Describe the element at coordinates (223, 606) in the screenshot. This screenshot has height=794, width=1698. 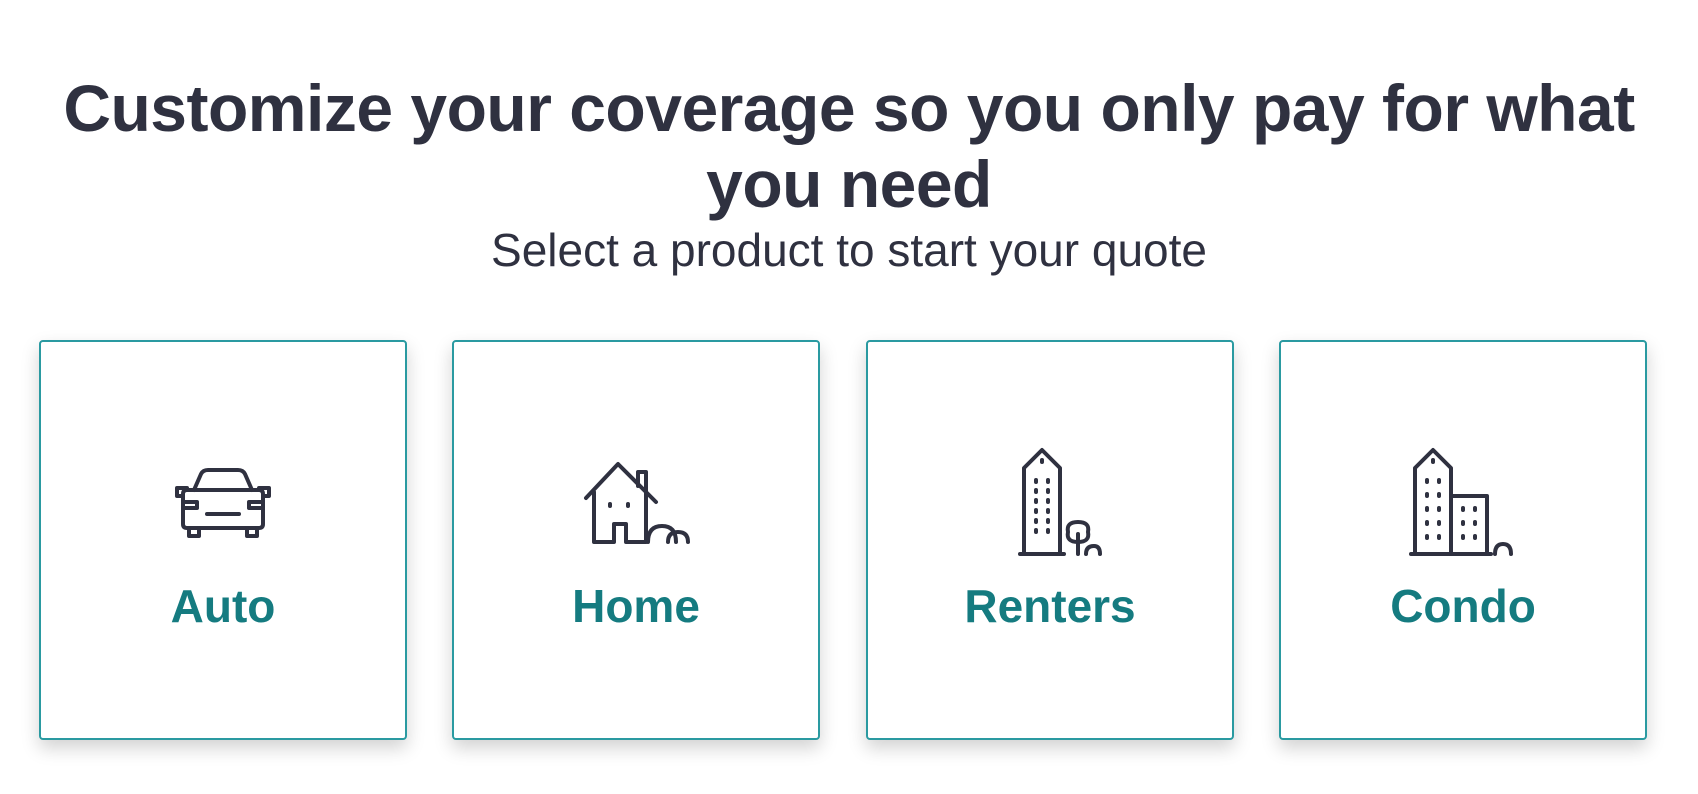
I see `product-label-auto: Auto` at that location.